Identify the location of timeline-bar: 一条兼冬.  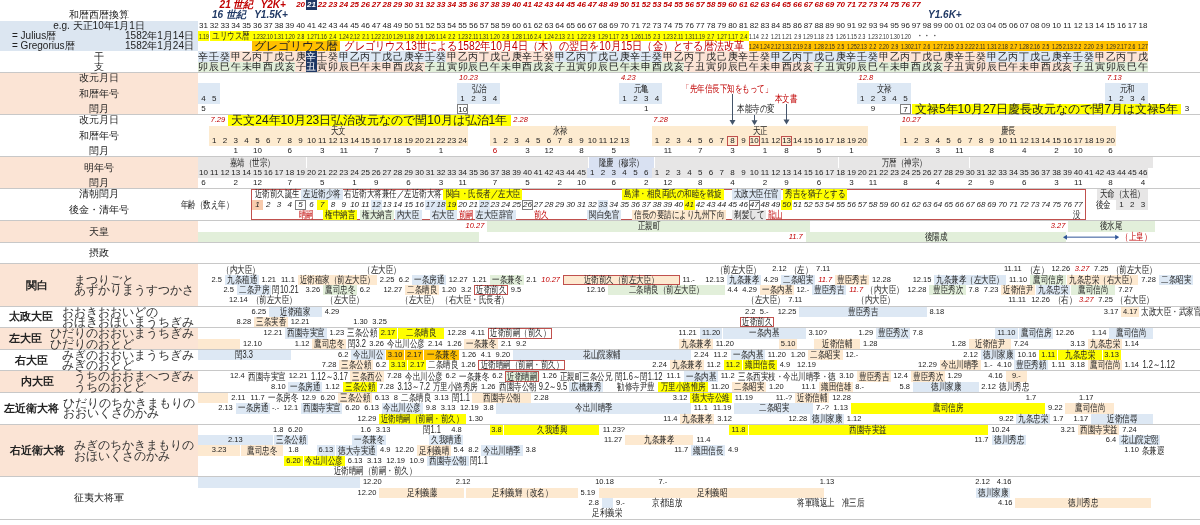
(506, 279).